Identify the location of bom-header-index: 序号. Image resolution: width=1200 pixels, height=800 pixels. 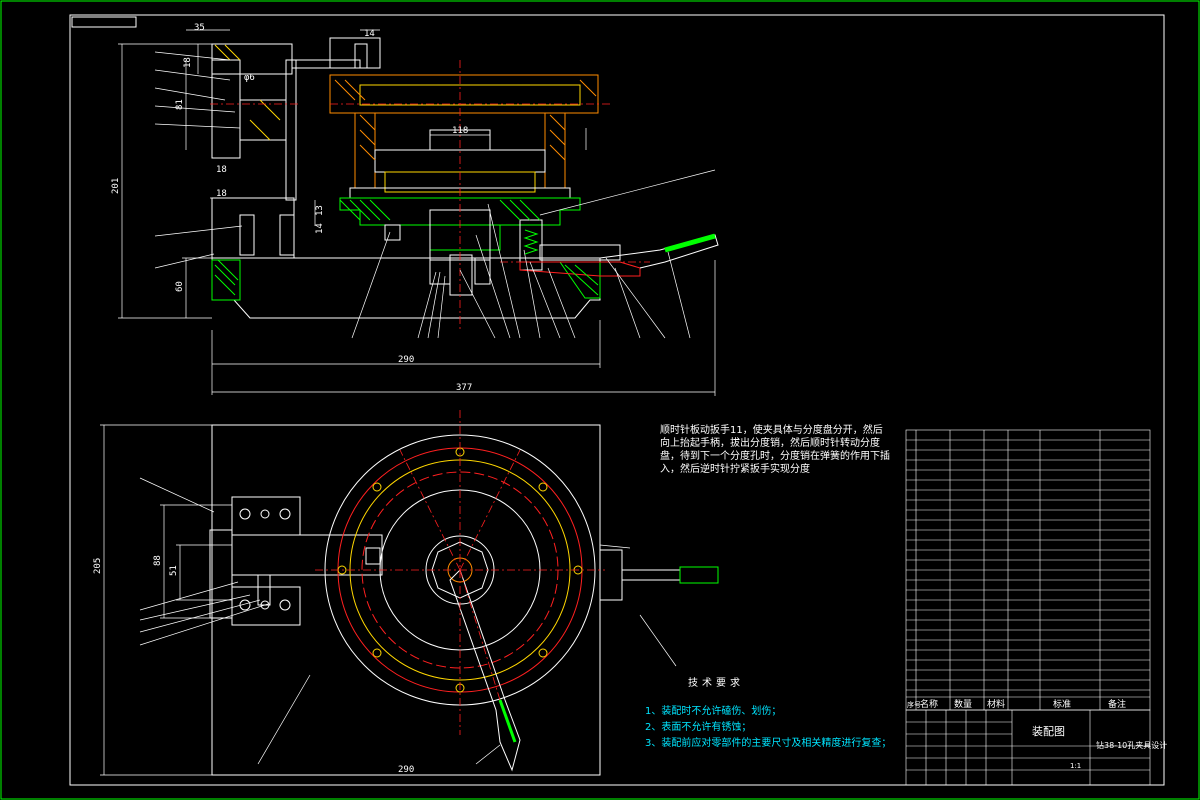
(914, 704).